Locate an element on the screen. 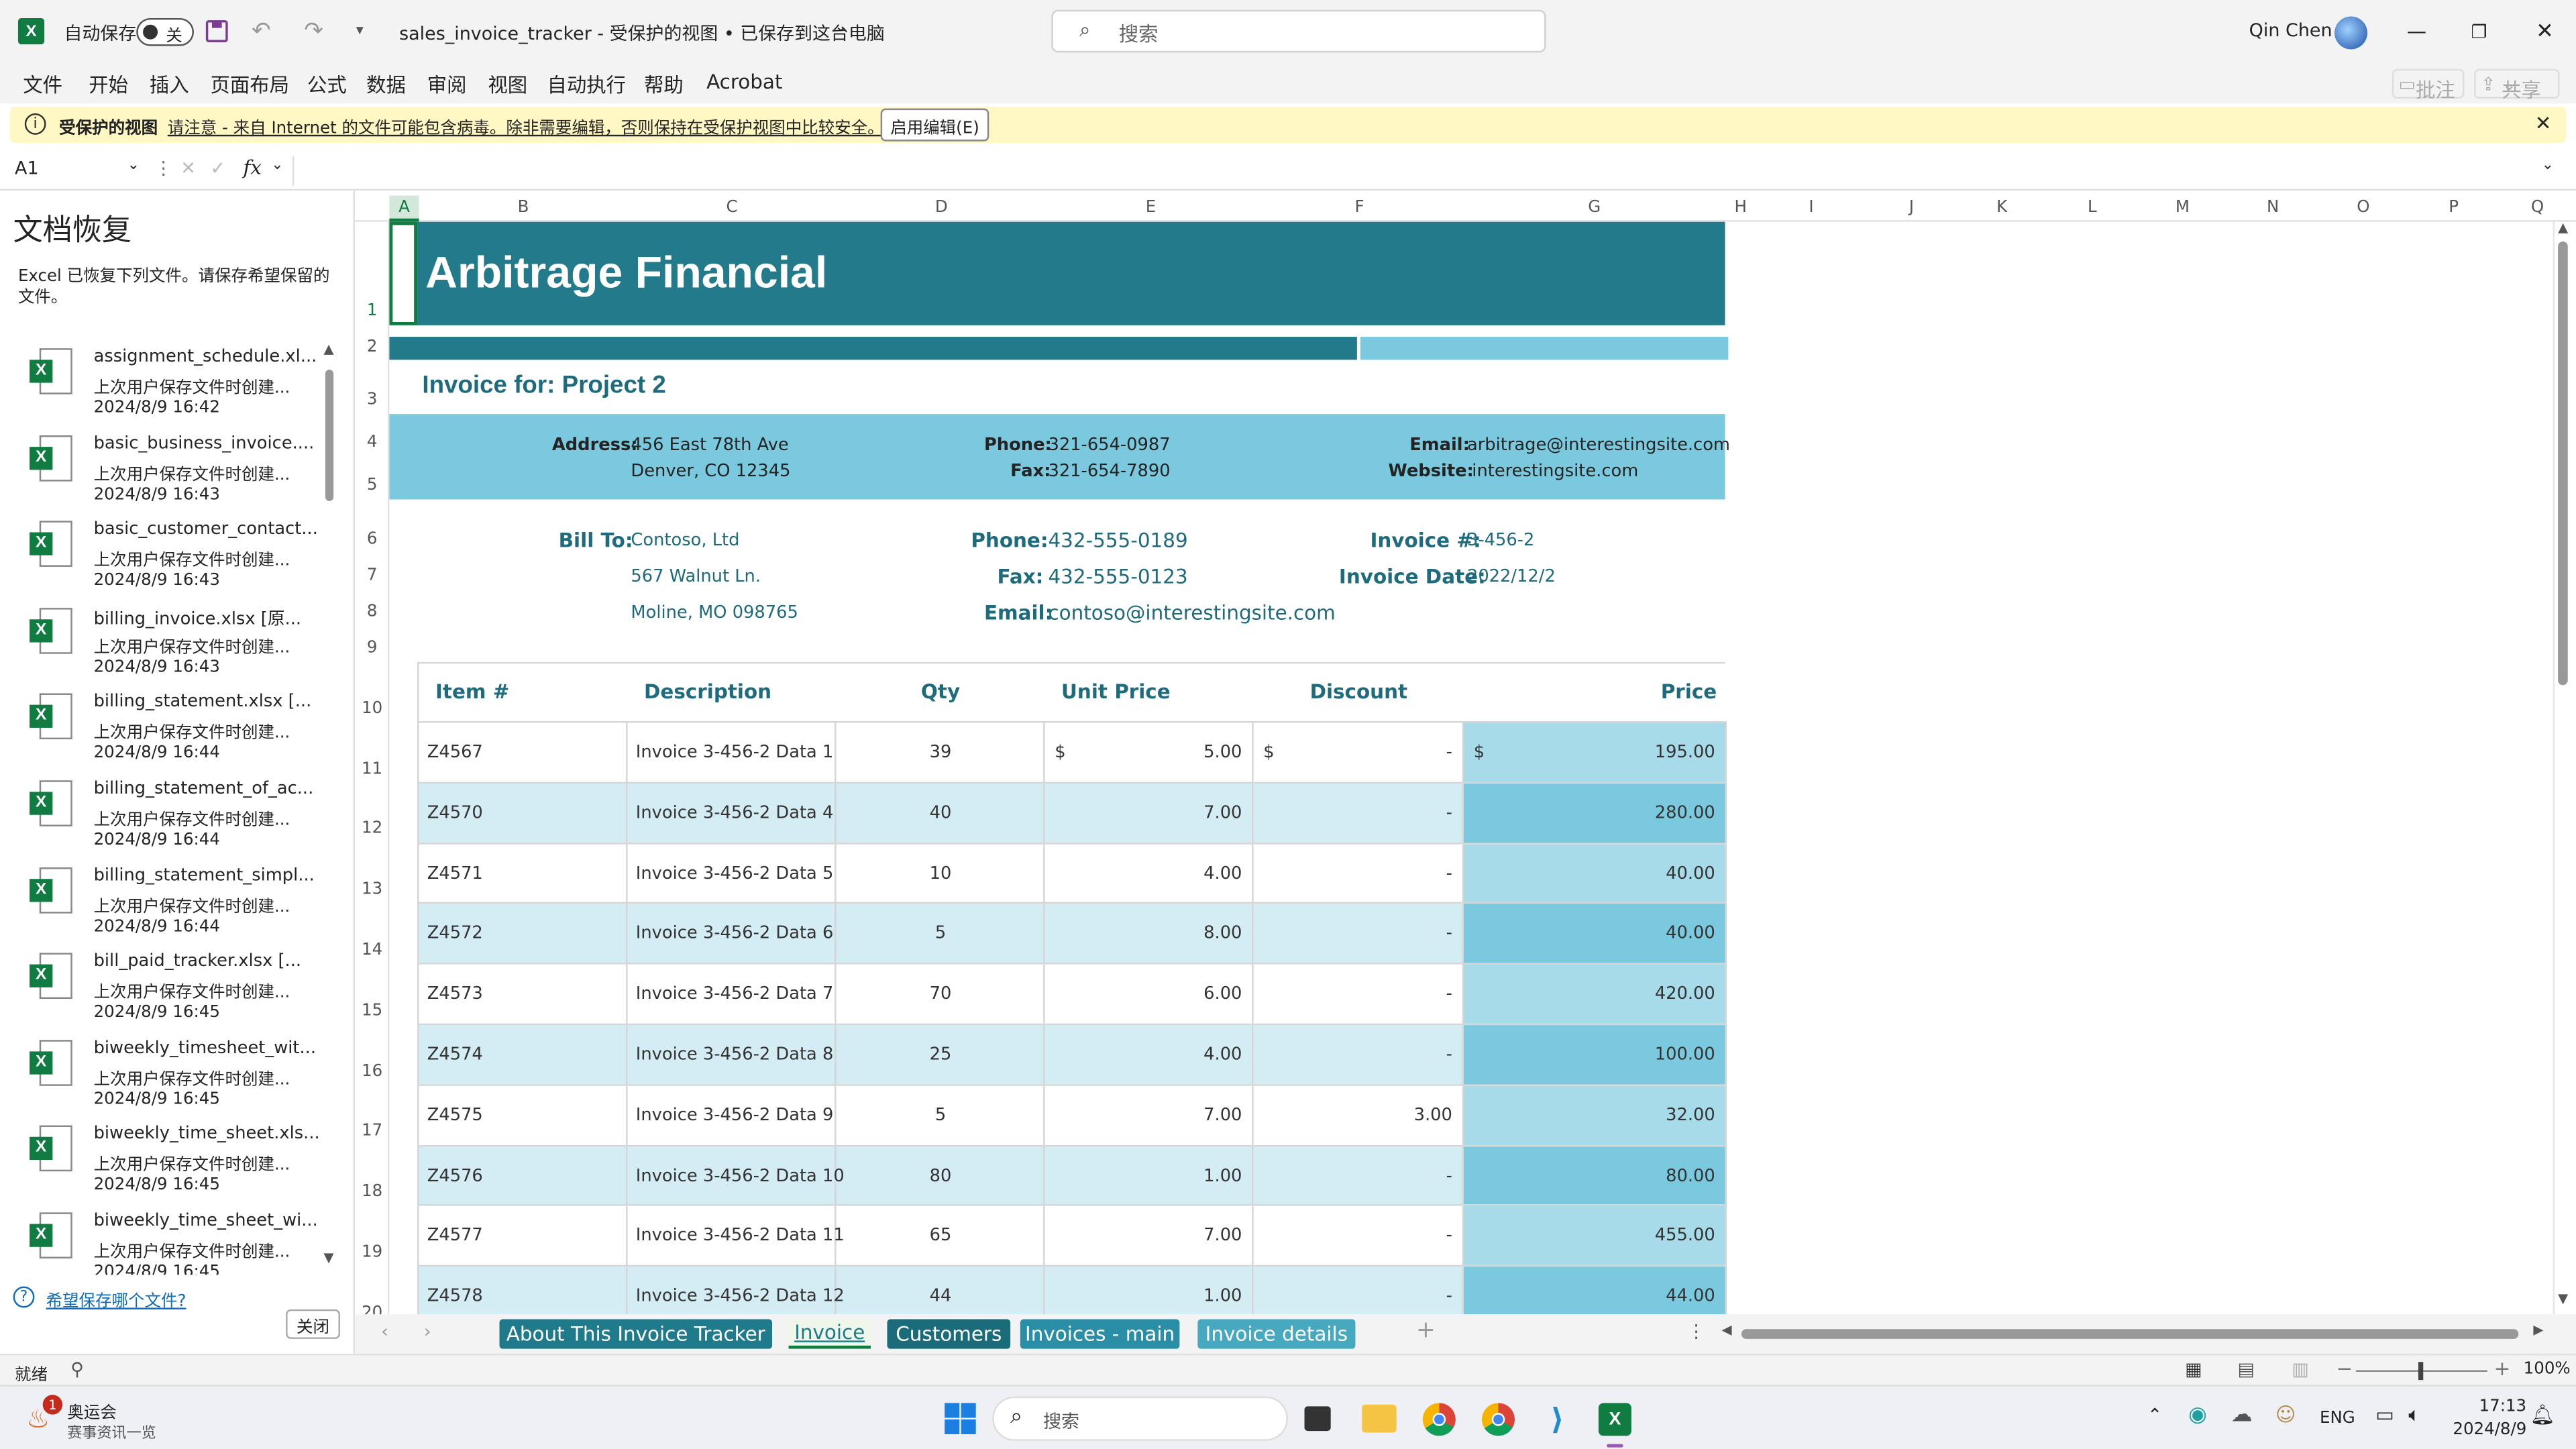 The image size is (2576, 1449). close-icon: ✕ is located at coordinates (2544, 31).